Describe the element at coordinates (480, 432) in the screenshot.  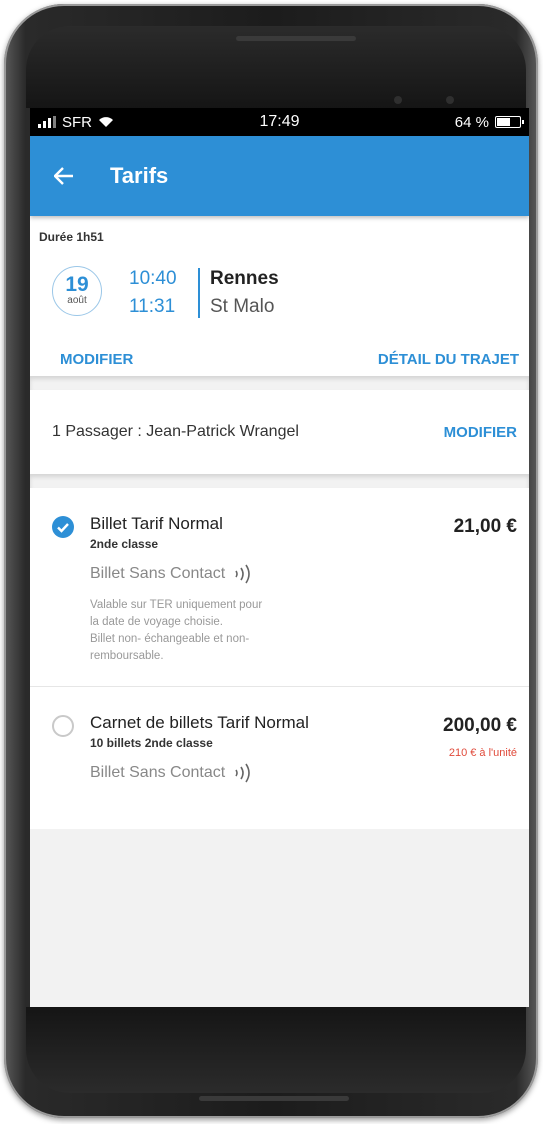
I see `modify-passenger-button: MODIFIER` at that location.